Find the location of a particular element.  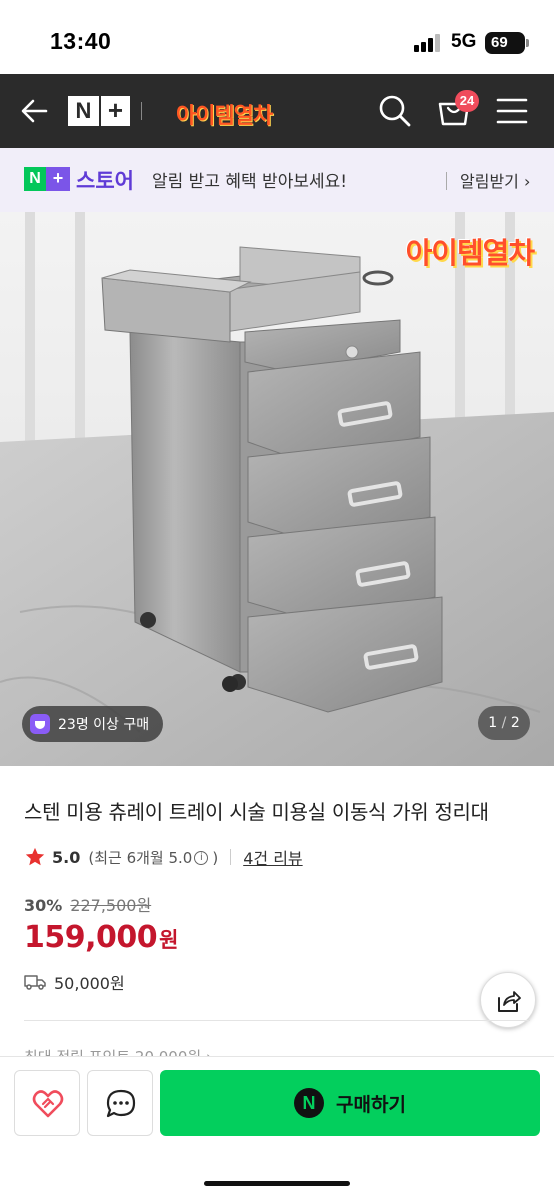

buyers-count-badge: 23명 이상 구매 is located at coordinates (93, 724).